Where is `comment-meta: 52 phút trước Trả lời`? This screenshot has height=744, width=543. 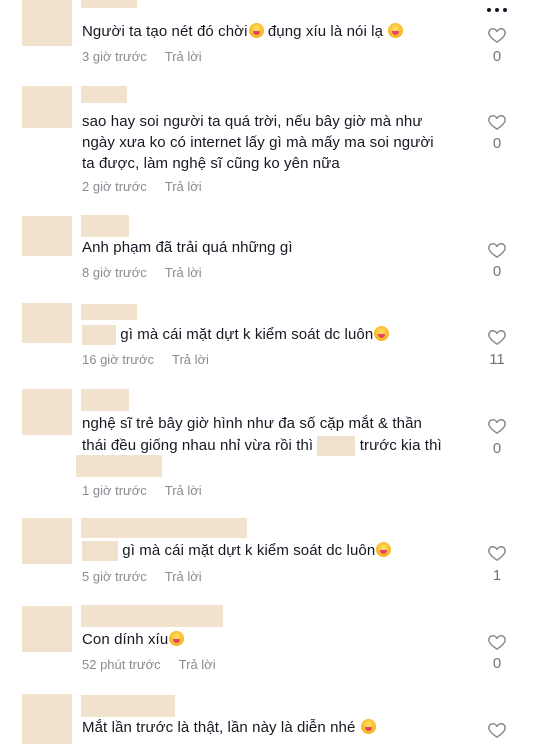
comment-meta: 52 phút trước Trả lời is located at coordinates (149, 664).